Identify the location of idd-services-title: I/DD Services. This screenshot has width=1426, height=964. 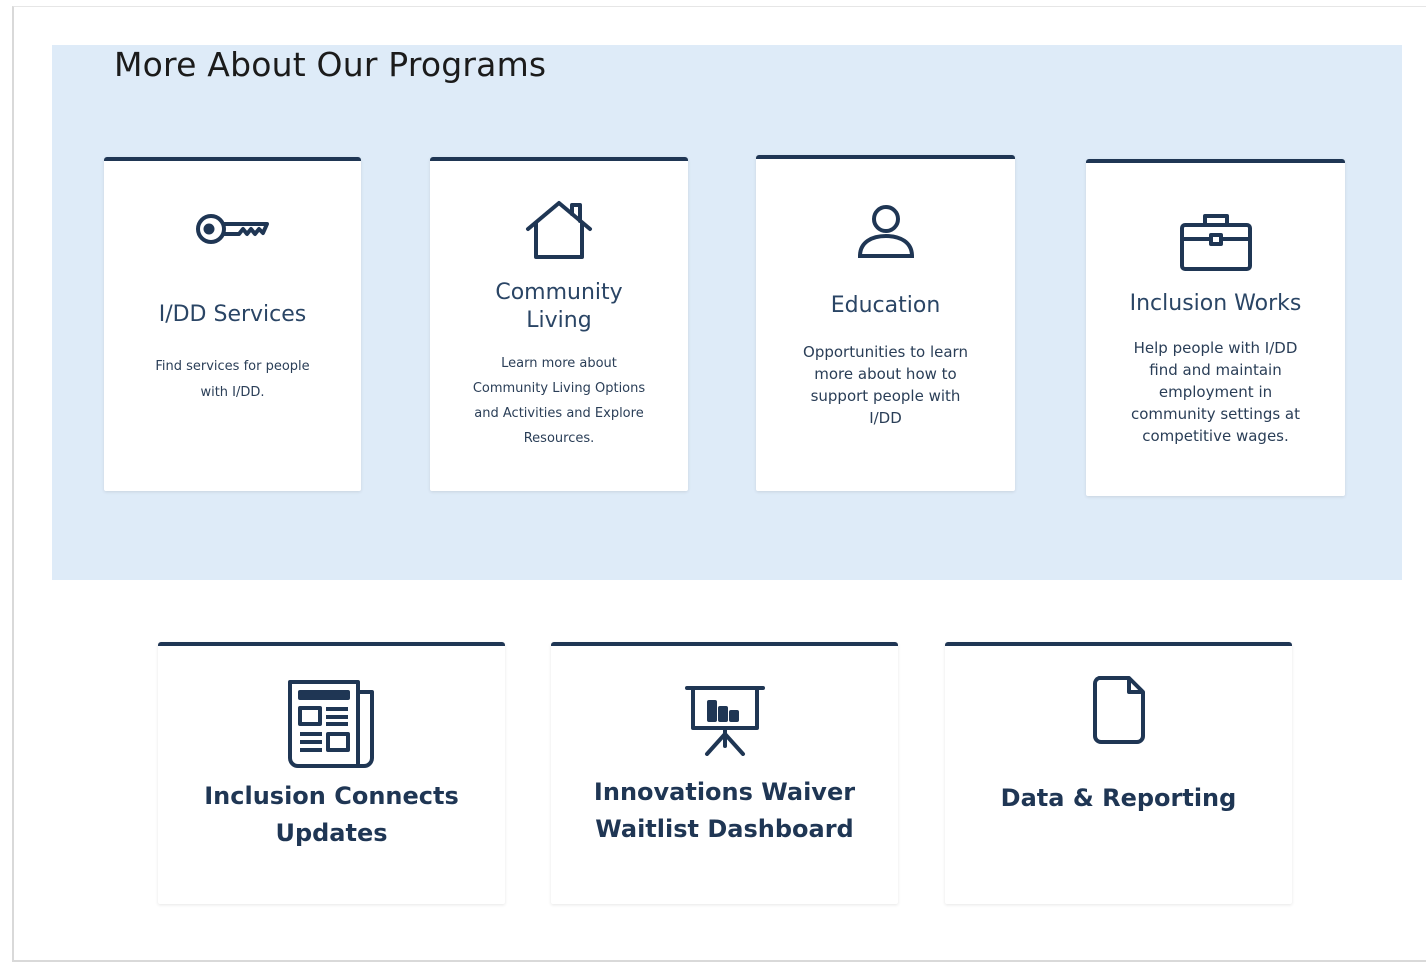
(232, 314).